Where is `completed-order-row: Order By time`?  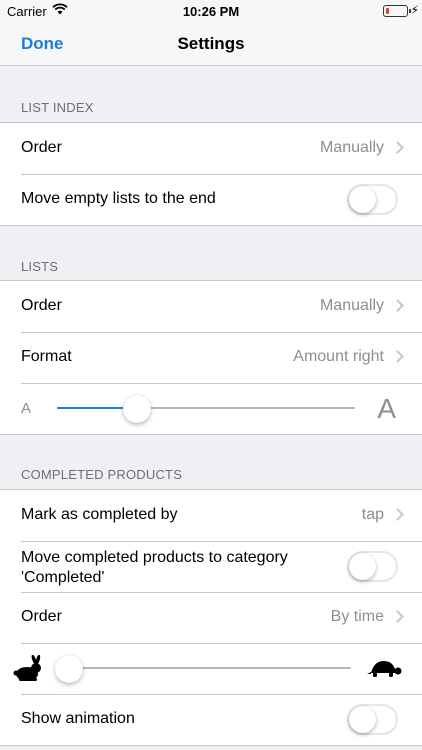
completed-order-row: Order By time is located at coordinates (211, 617).